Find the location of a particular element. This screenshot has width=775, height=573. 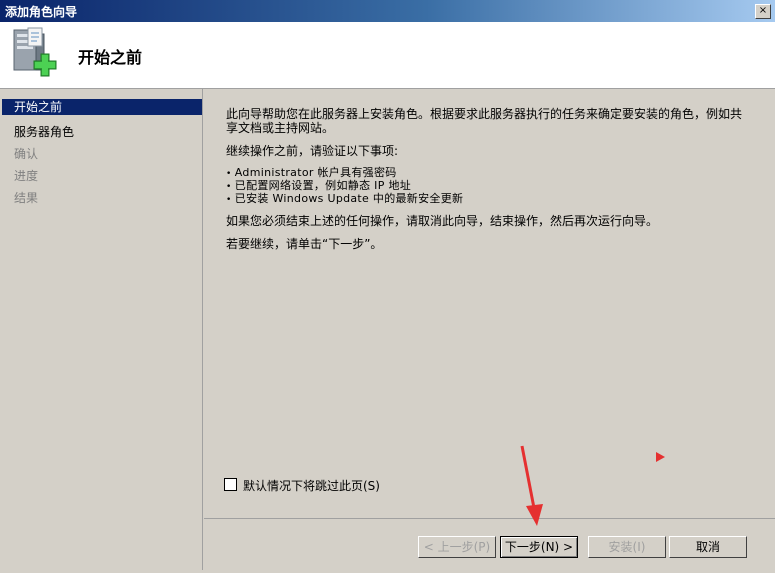

skip-page-label: 默认情况下将跳过此页(S) is located at coordinates (311, 485).